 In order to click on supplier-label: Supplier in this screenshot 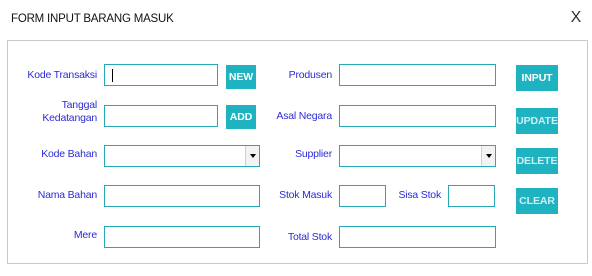, I will do `click(313, 154)`.